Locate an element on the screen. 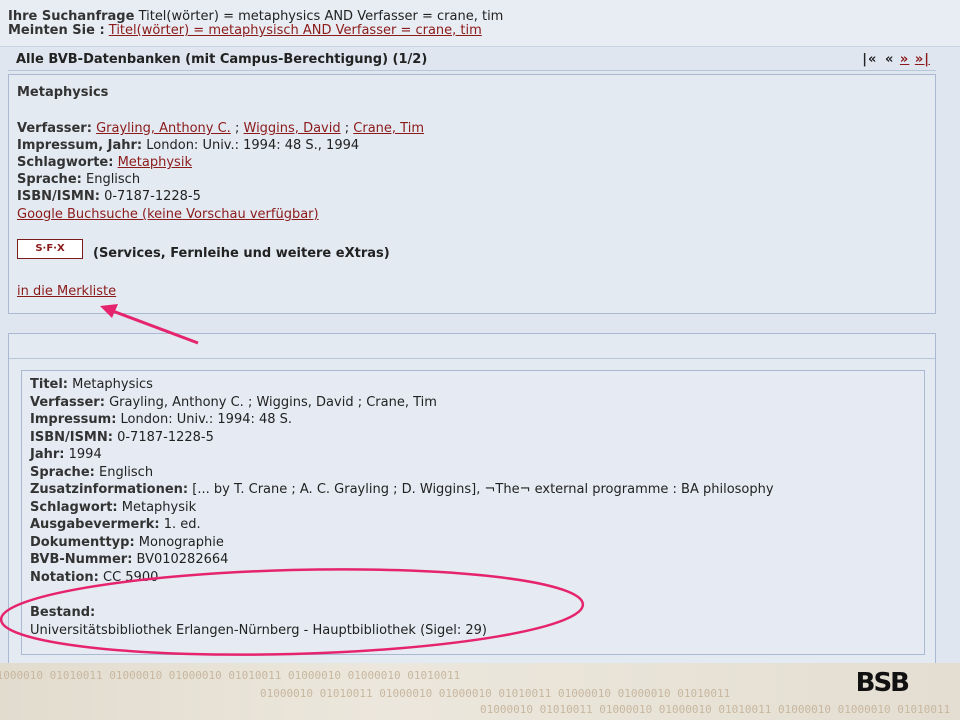 Image resolution: width=960 pixels, height=720 pixels. field-label: Dokumenttyp: is located at coordinates (82, 542).